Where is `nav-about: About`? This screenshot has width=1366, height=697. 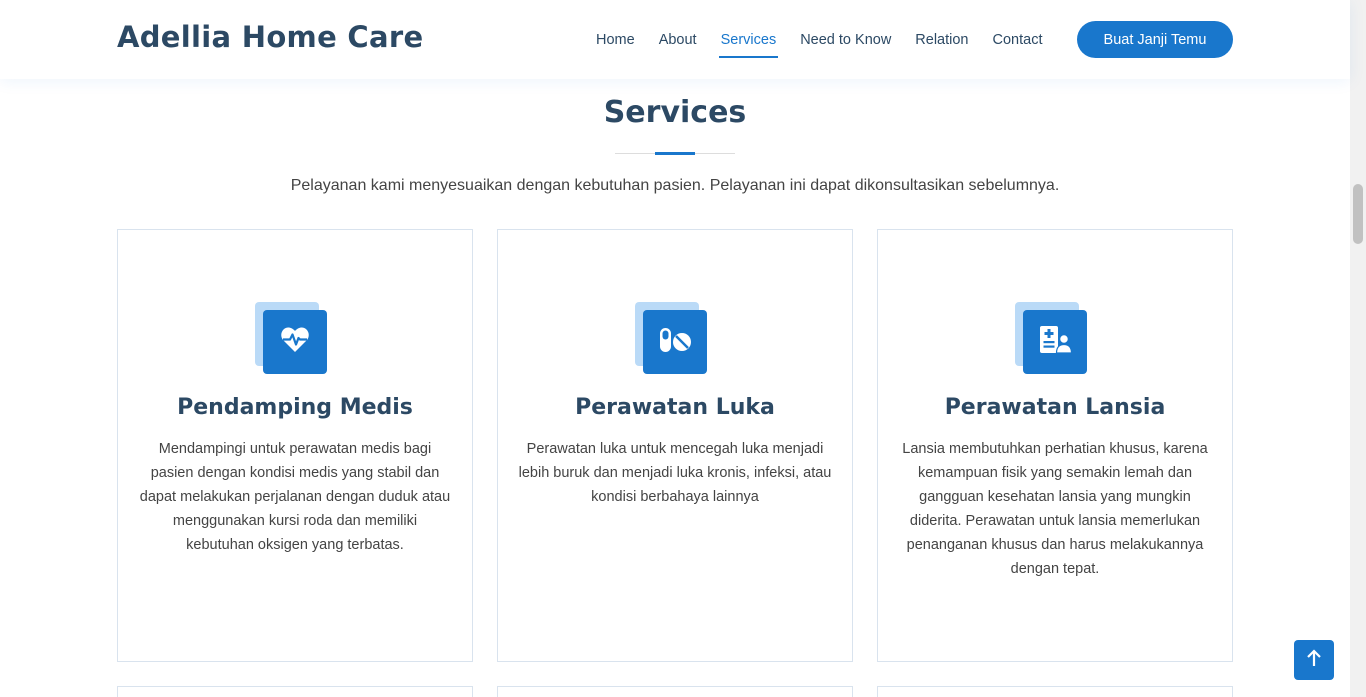
nav-about: About is located at coordinates (678, 40).